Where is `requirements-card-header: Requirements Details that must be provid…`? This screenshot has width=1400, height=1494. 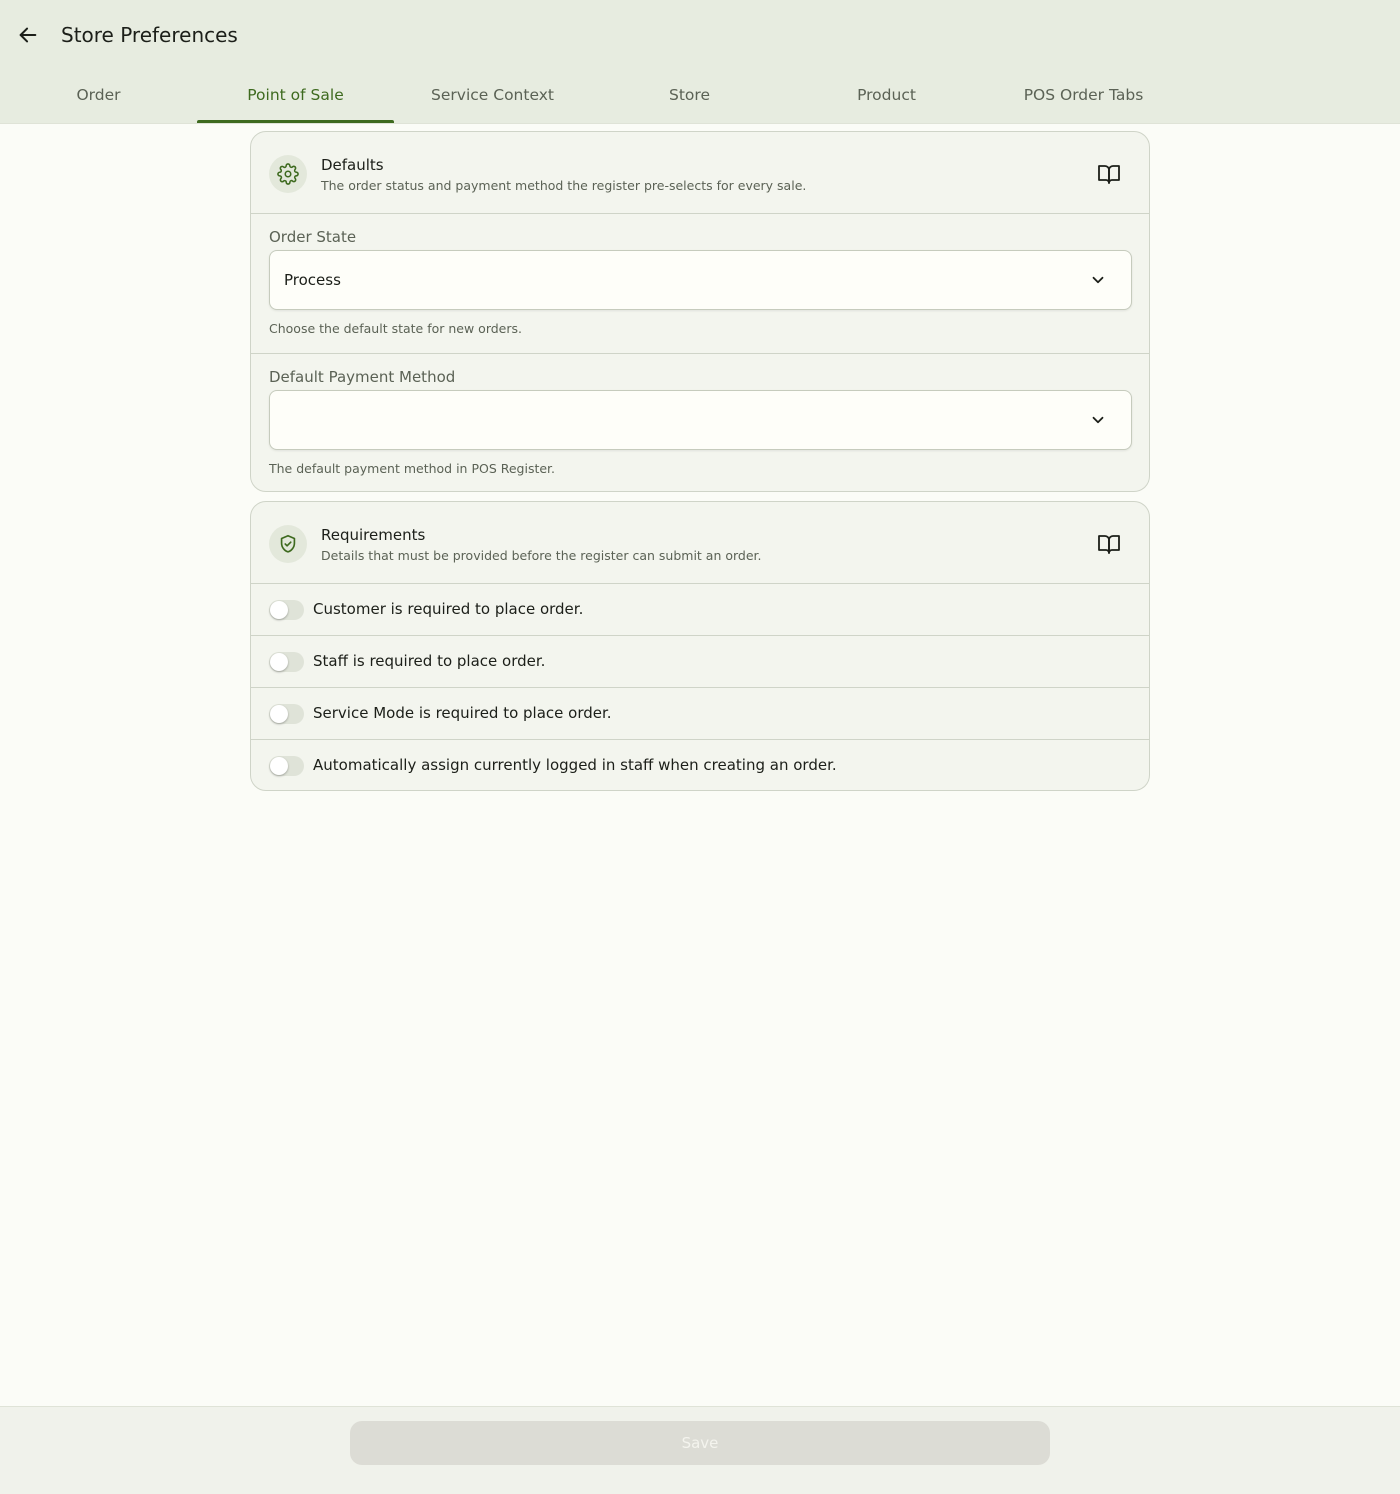 requirements-card-header: Requirements Details that must be provid… is located at coordinates (700, 543).